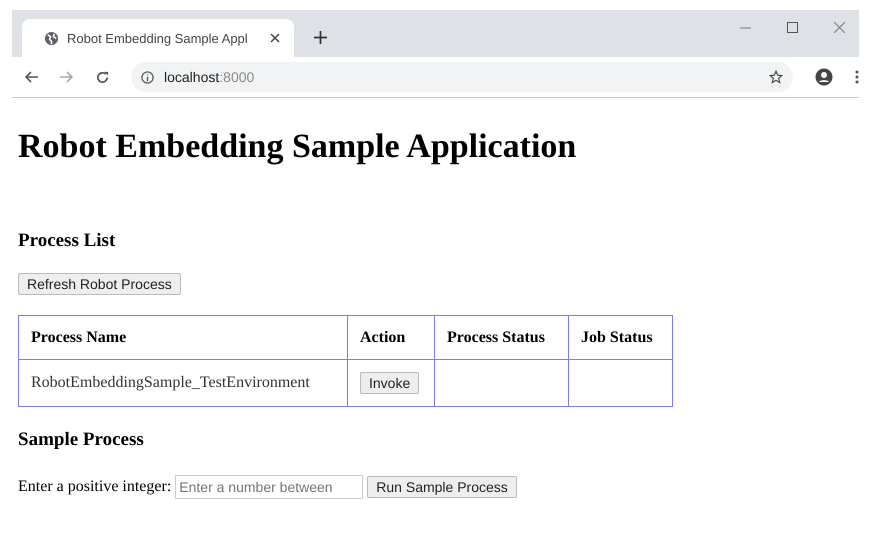 This screenshot has width=871, height=543. Describe the element at coordinates (501, 338) in the screenshot. I see `column-header: Process Status` at that location.